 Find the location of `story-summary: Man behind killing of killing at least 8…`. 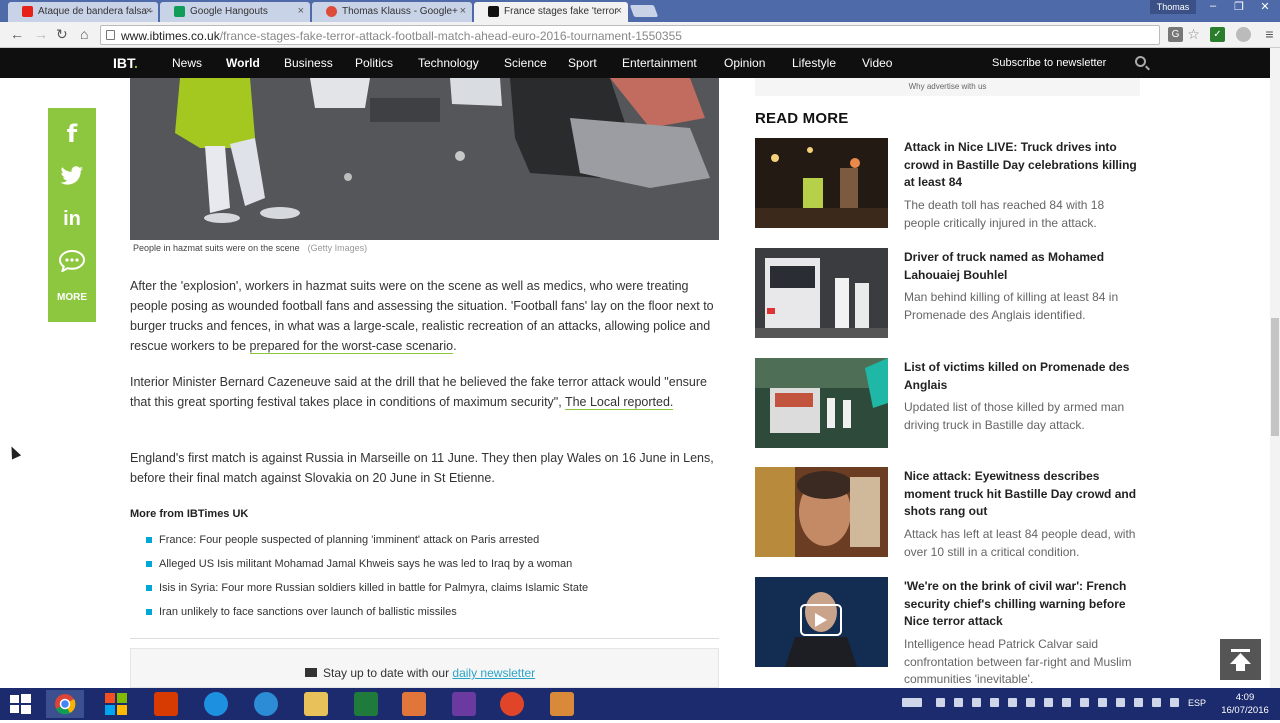

story-summary: Man behind killing of killing at least 8… is located at coordinates (1011, 306).